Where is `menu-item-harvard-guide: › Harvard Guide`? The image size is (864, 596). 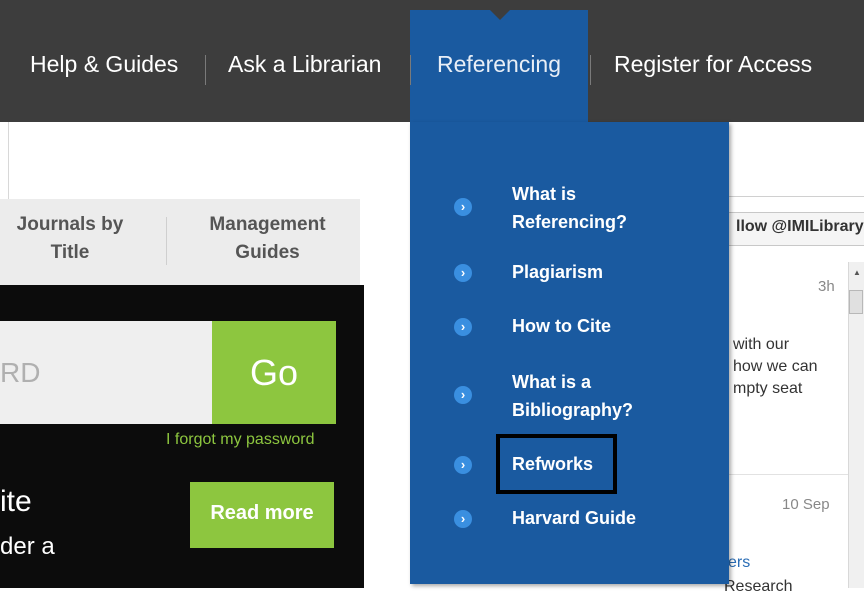
menu-item-harvard-guide: › Harvard Guide is located at coordinates (569, 519).